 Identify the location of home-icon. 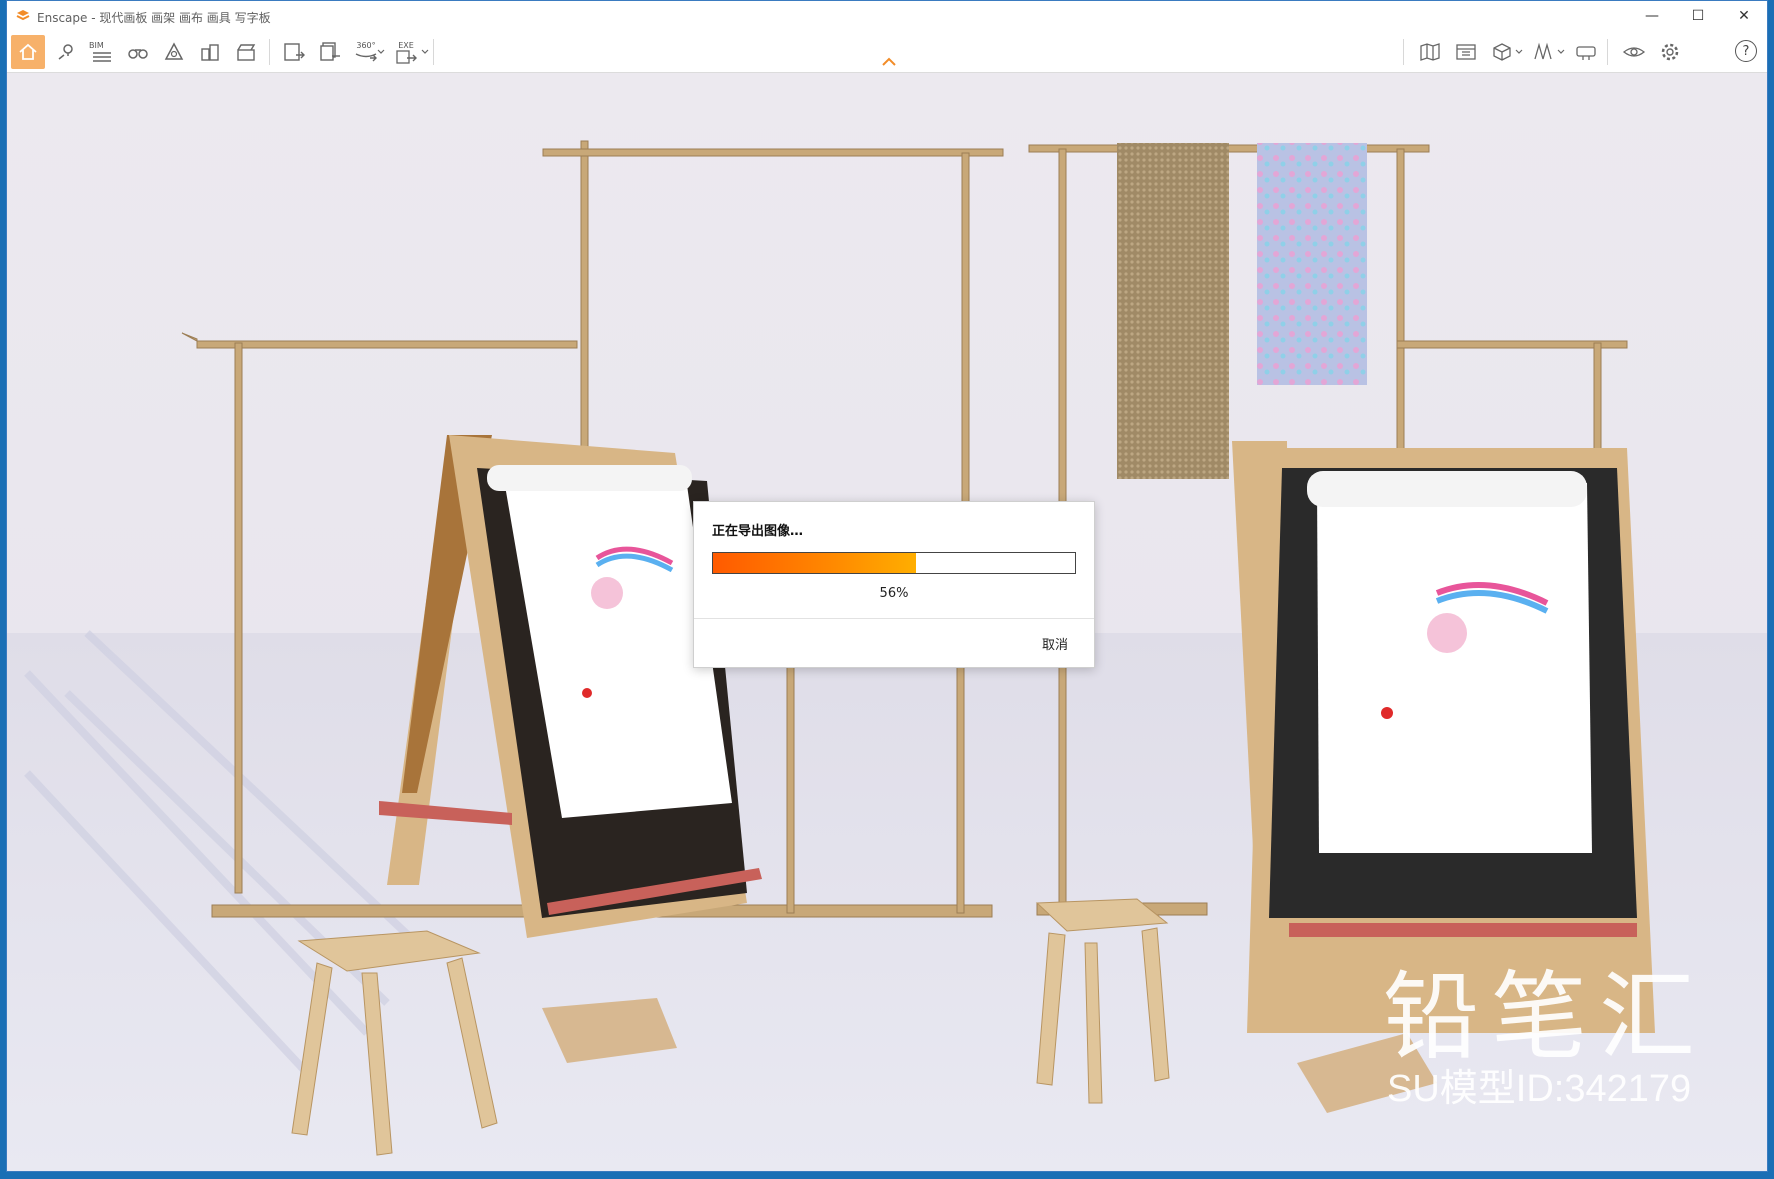
(28, 51).